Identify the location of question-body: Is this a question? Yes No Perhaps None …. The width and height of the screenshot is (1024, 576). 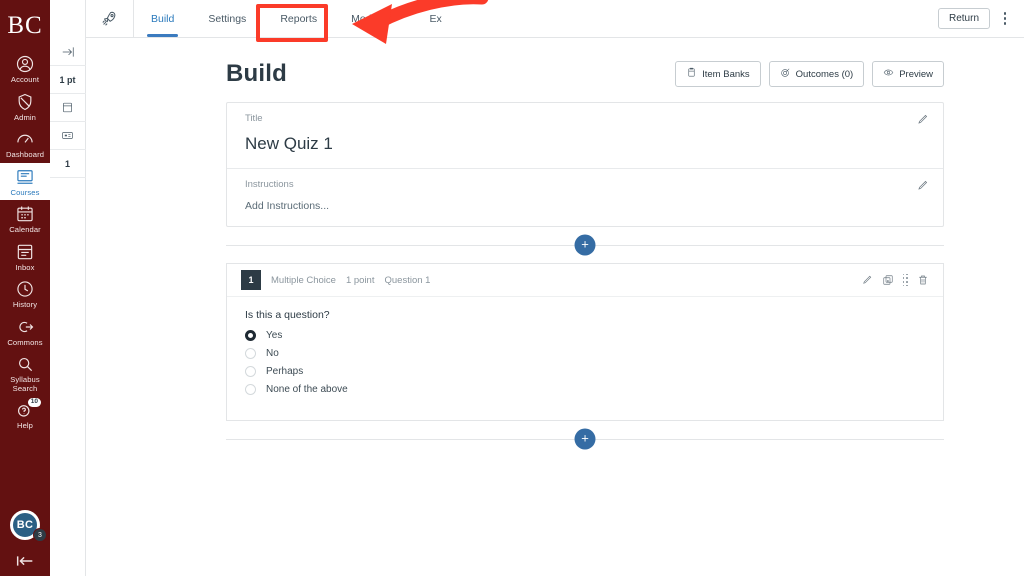
(585, 358).